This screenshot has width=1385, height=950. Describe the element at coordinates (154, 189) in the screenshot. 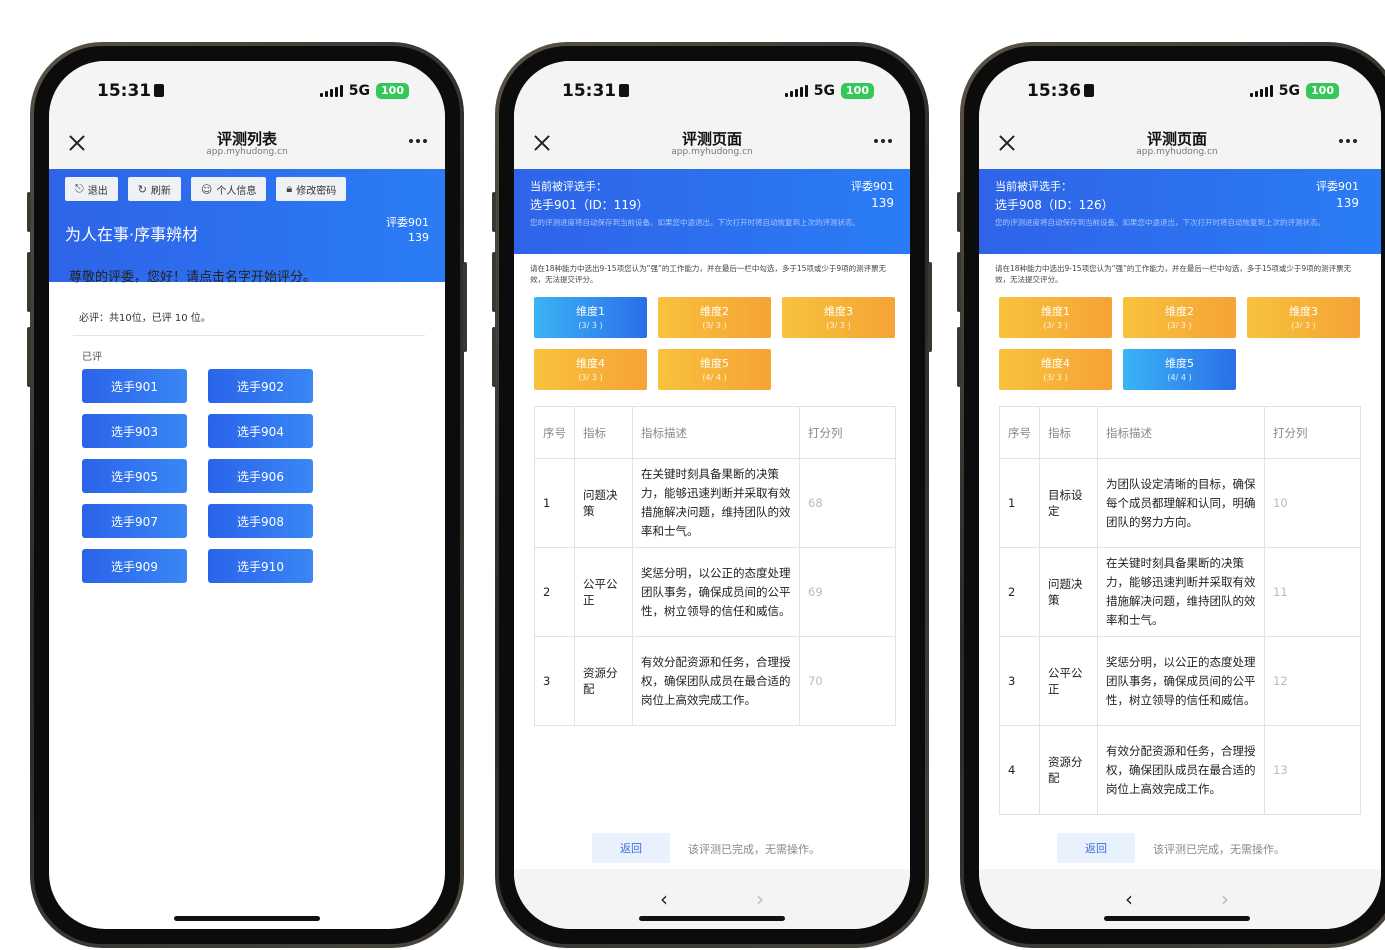

I see `refresh-button: ↻ 刷新` at that location.